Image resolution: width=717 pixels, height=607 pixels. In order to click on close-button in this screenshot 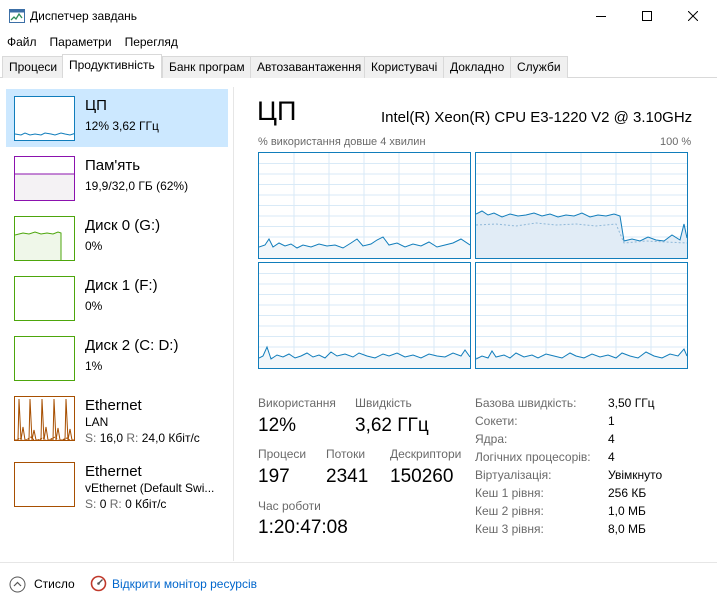, I will do `click(693, 16)`.